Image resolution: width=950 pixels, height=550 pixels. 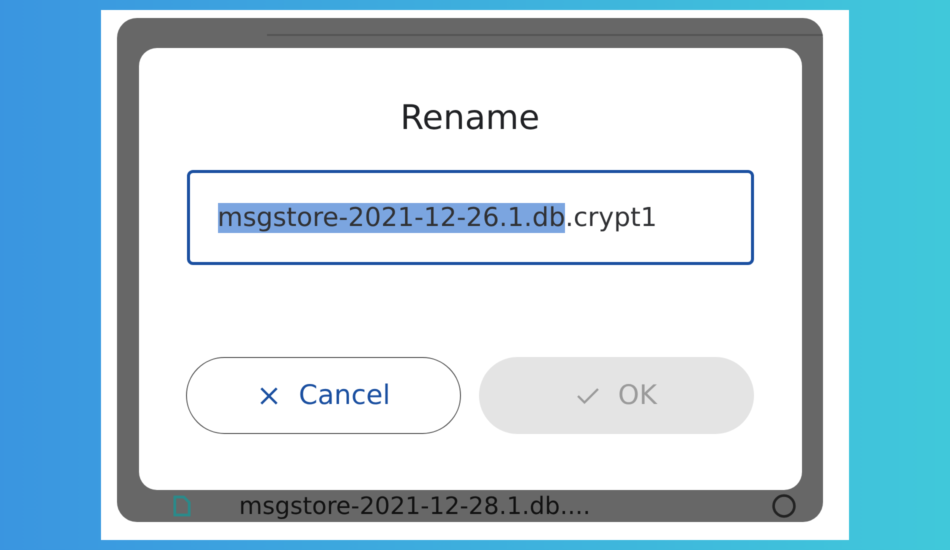 What do you see at coordinates (182, 506) in the screenshot?
I see `file-icon` at bounding box center [182, 506].